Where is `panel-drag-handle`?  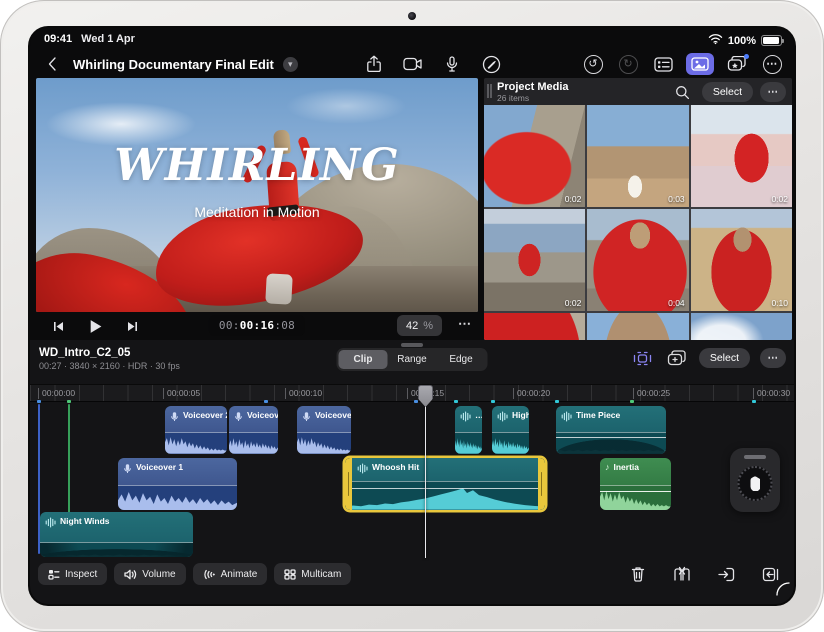 panel-drag-handle is located at coordinates (489, 91).